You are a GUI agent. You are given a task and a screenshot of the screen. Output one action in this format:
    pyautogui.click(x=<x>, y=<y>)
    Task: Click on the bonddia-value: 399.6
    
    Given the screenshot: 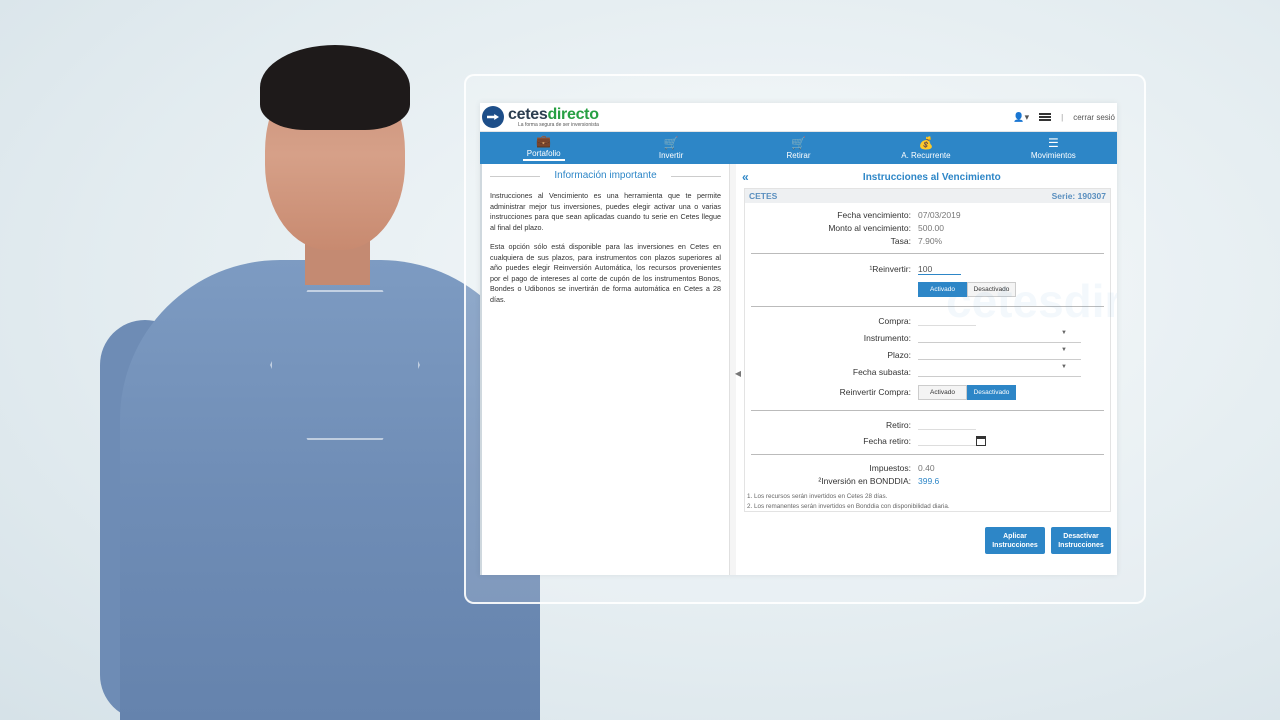 What is the action you would take?
    pyautogui.click(x=929, y=480)
    